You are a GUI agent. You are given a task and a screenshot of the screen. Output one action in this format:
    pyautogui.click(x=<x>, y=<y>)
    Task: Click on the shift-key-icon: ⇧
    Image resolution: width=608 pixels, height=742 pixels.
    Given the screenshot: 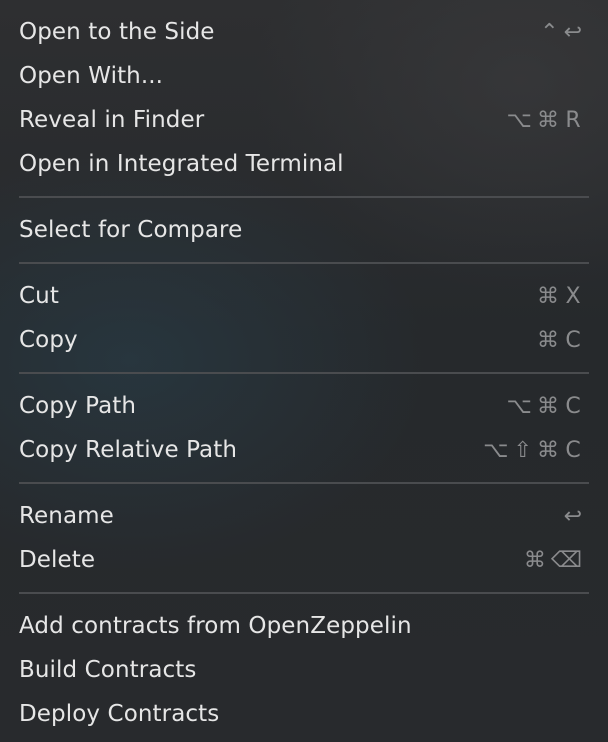 What is the action you would take?
    pyautogui.click(x=522, y=450)
    